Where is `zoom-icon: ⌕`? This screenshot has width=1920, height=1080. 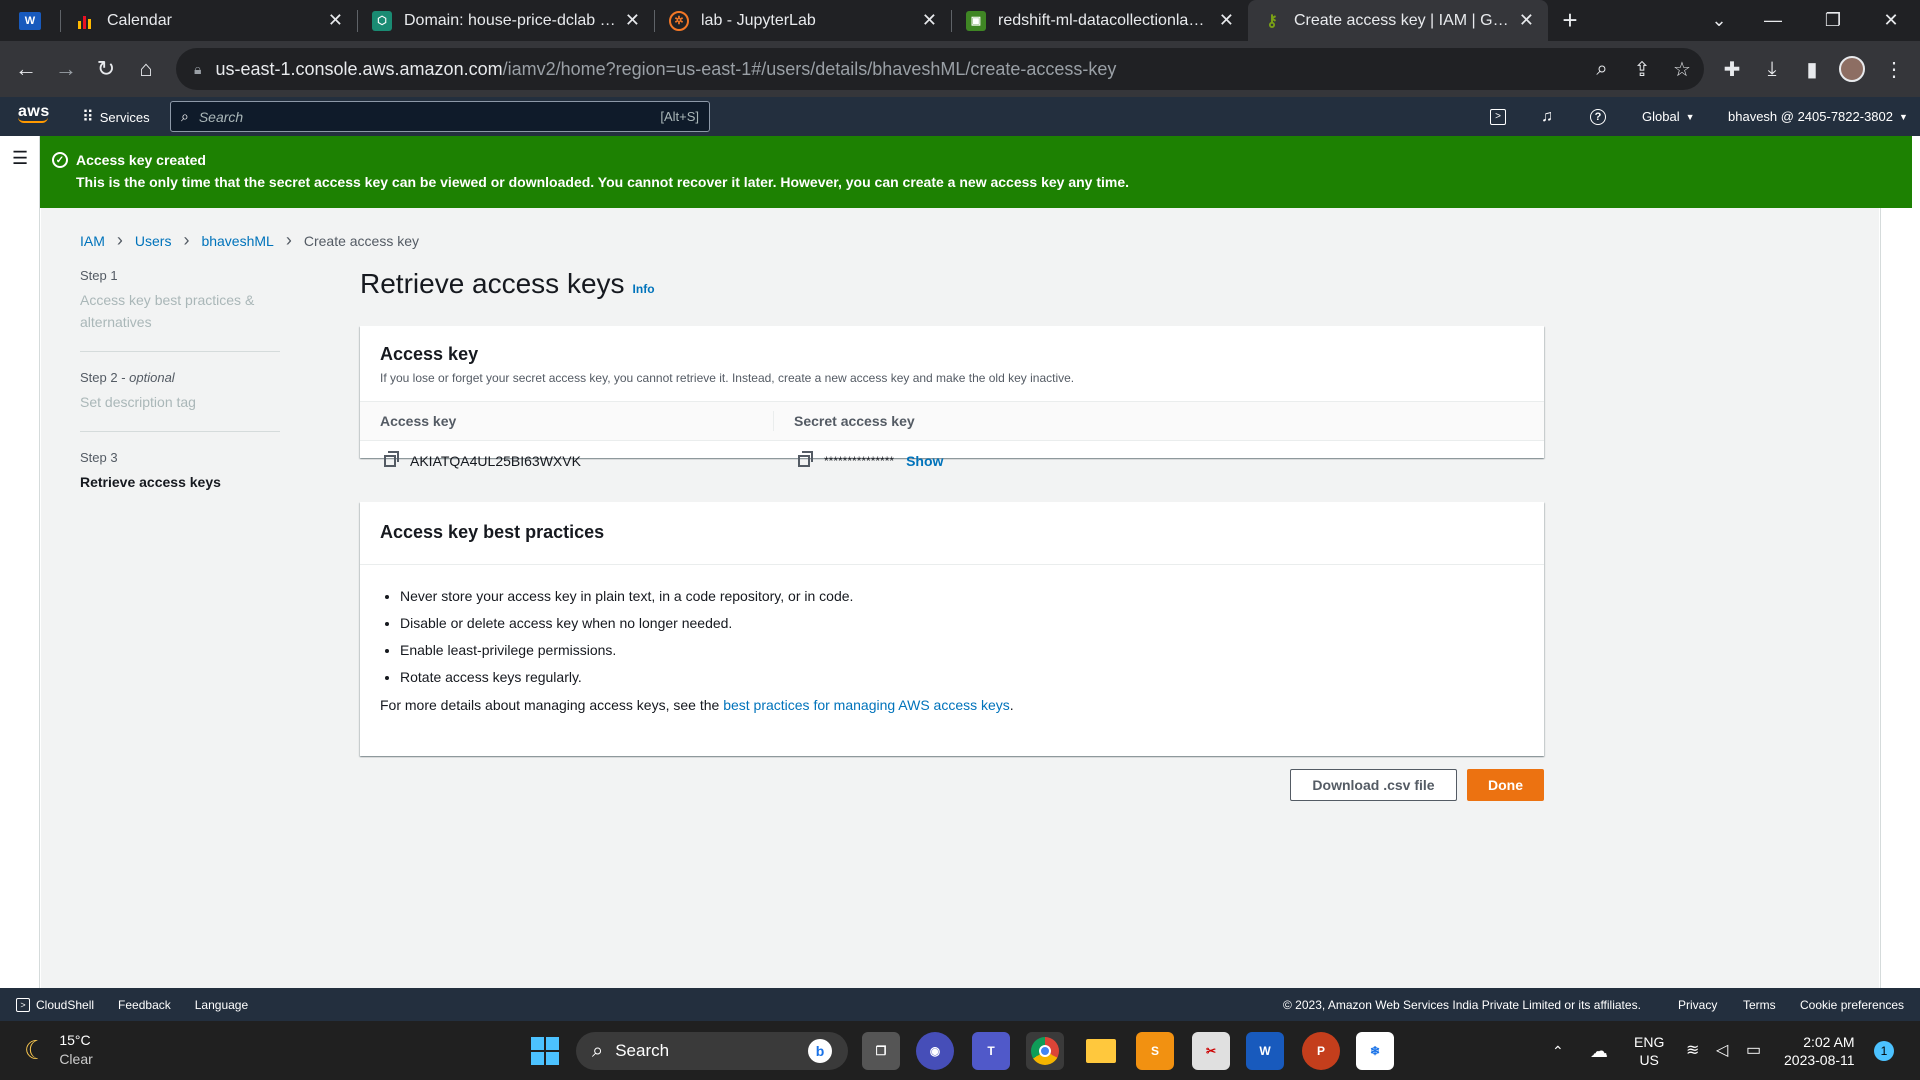 zoom-icon: ⌕ is located at coordinates (1602, 69).